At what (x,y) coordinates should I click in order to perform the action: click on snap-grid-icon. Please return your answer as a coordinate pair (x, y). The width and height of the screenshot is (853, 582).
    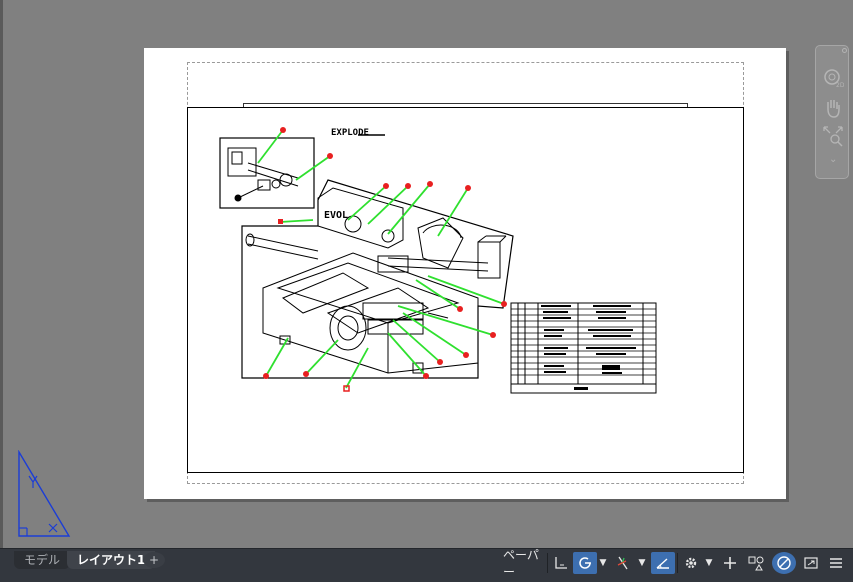
    Looking at the image, I should click on (561, 563).